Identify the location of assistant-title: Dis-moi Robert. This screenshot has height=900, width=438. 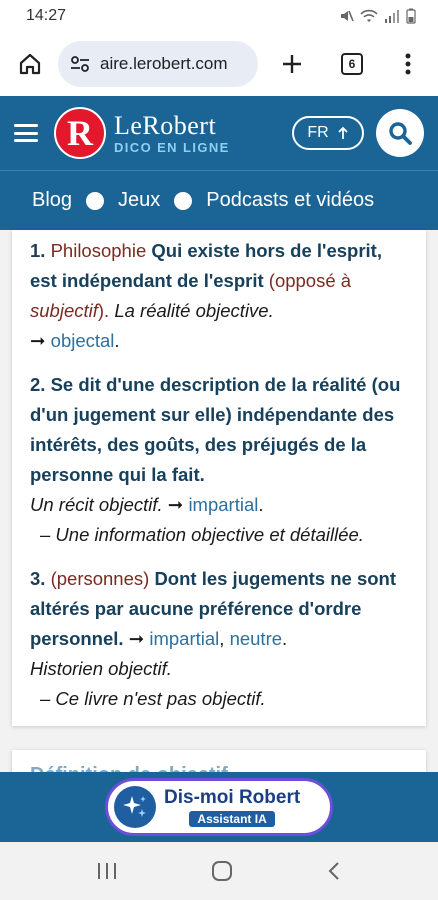
(232, 797).